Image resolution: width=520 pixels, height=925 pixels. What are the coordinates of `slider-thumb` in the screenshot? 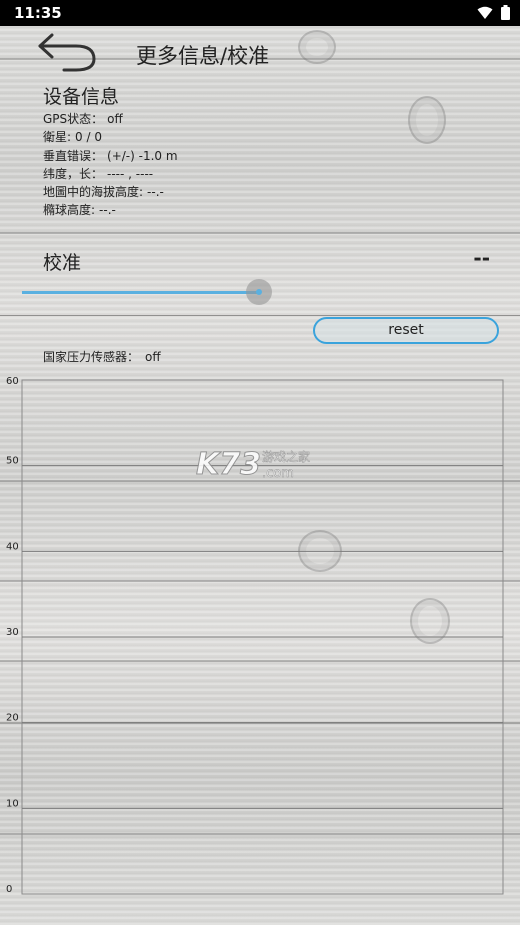 It's located at (258, 292).